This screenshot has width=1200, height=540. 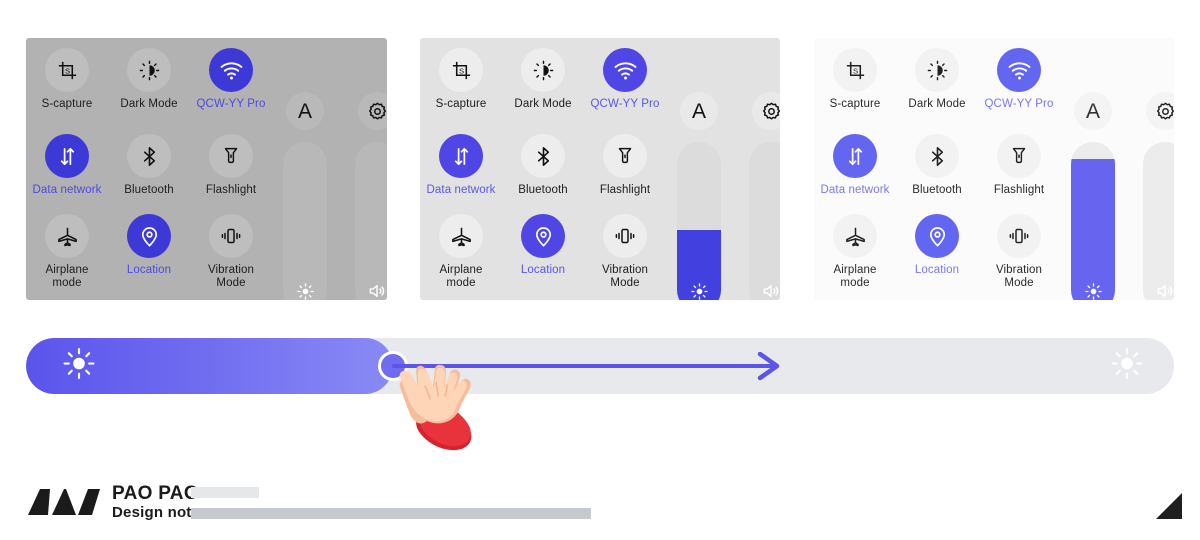 I want to click on footer-branding: PAO PAO Design notes, so click(x=117, y=502).